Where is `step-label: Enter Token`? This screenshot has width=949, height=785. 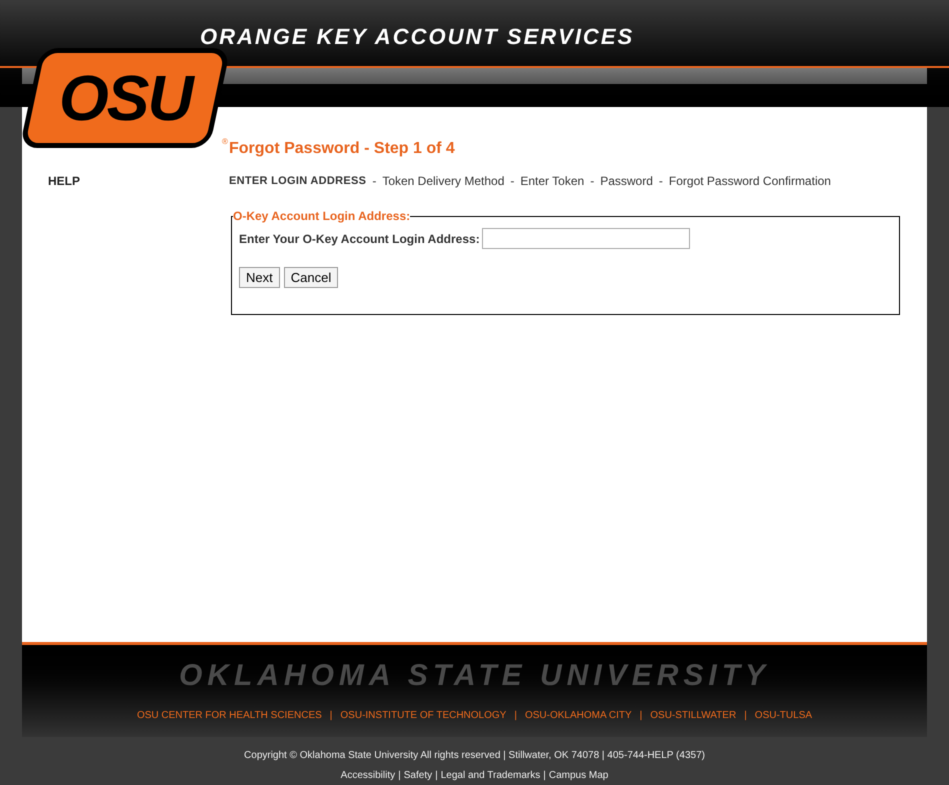 step-label: Enter Token is located at coordinates (552, 181).